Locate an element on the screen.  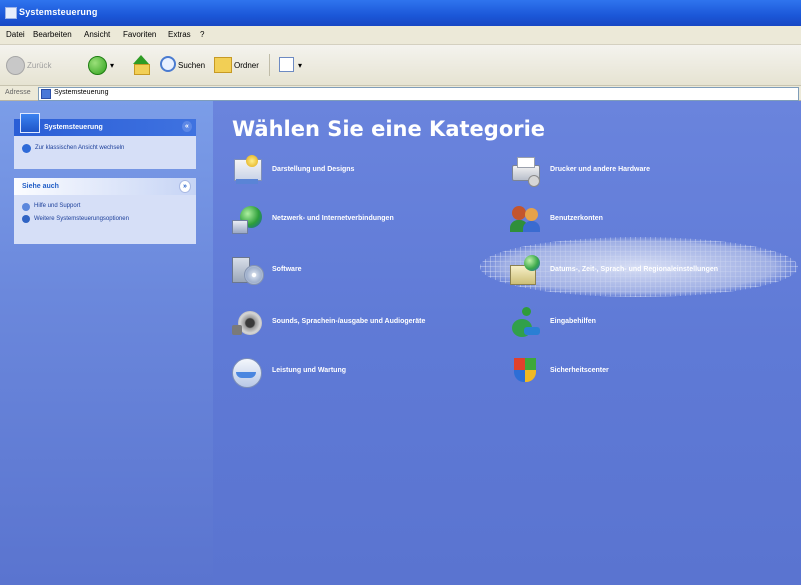
back-button: Zurück is located at coordinates (35, 65).